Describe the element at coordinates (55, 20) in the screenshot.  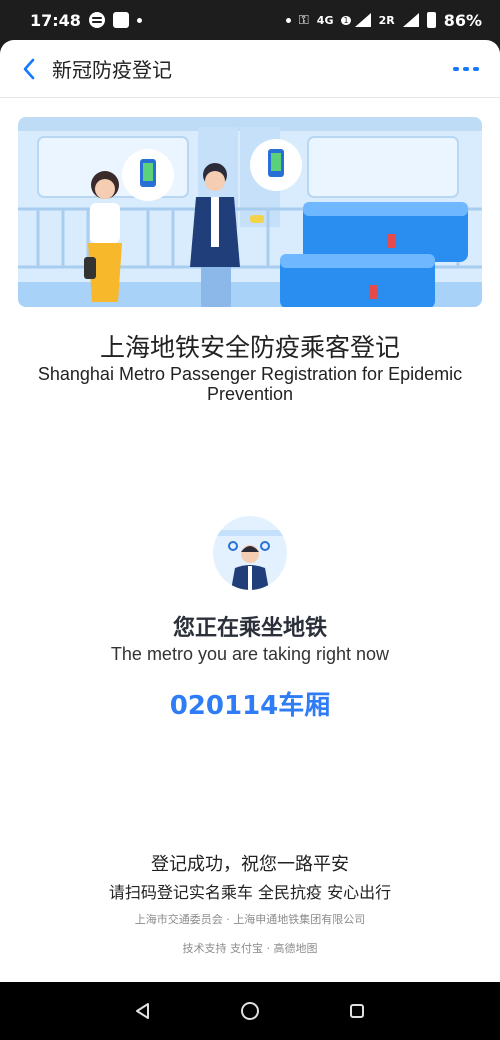
I see `clock: 17:48` at that location.